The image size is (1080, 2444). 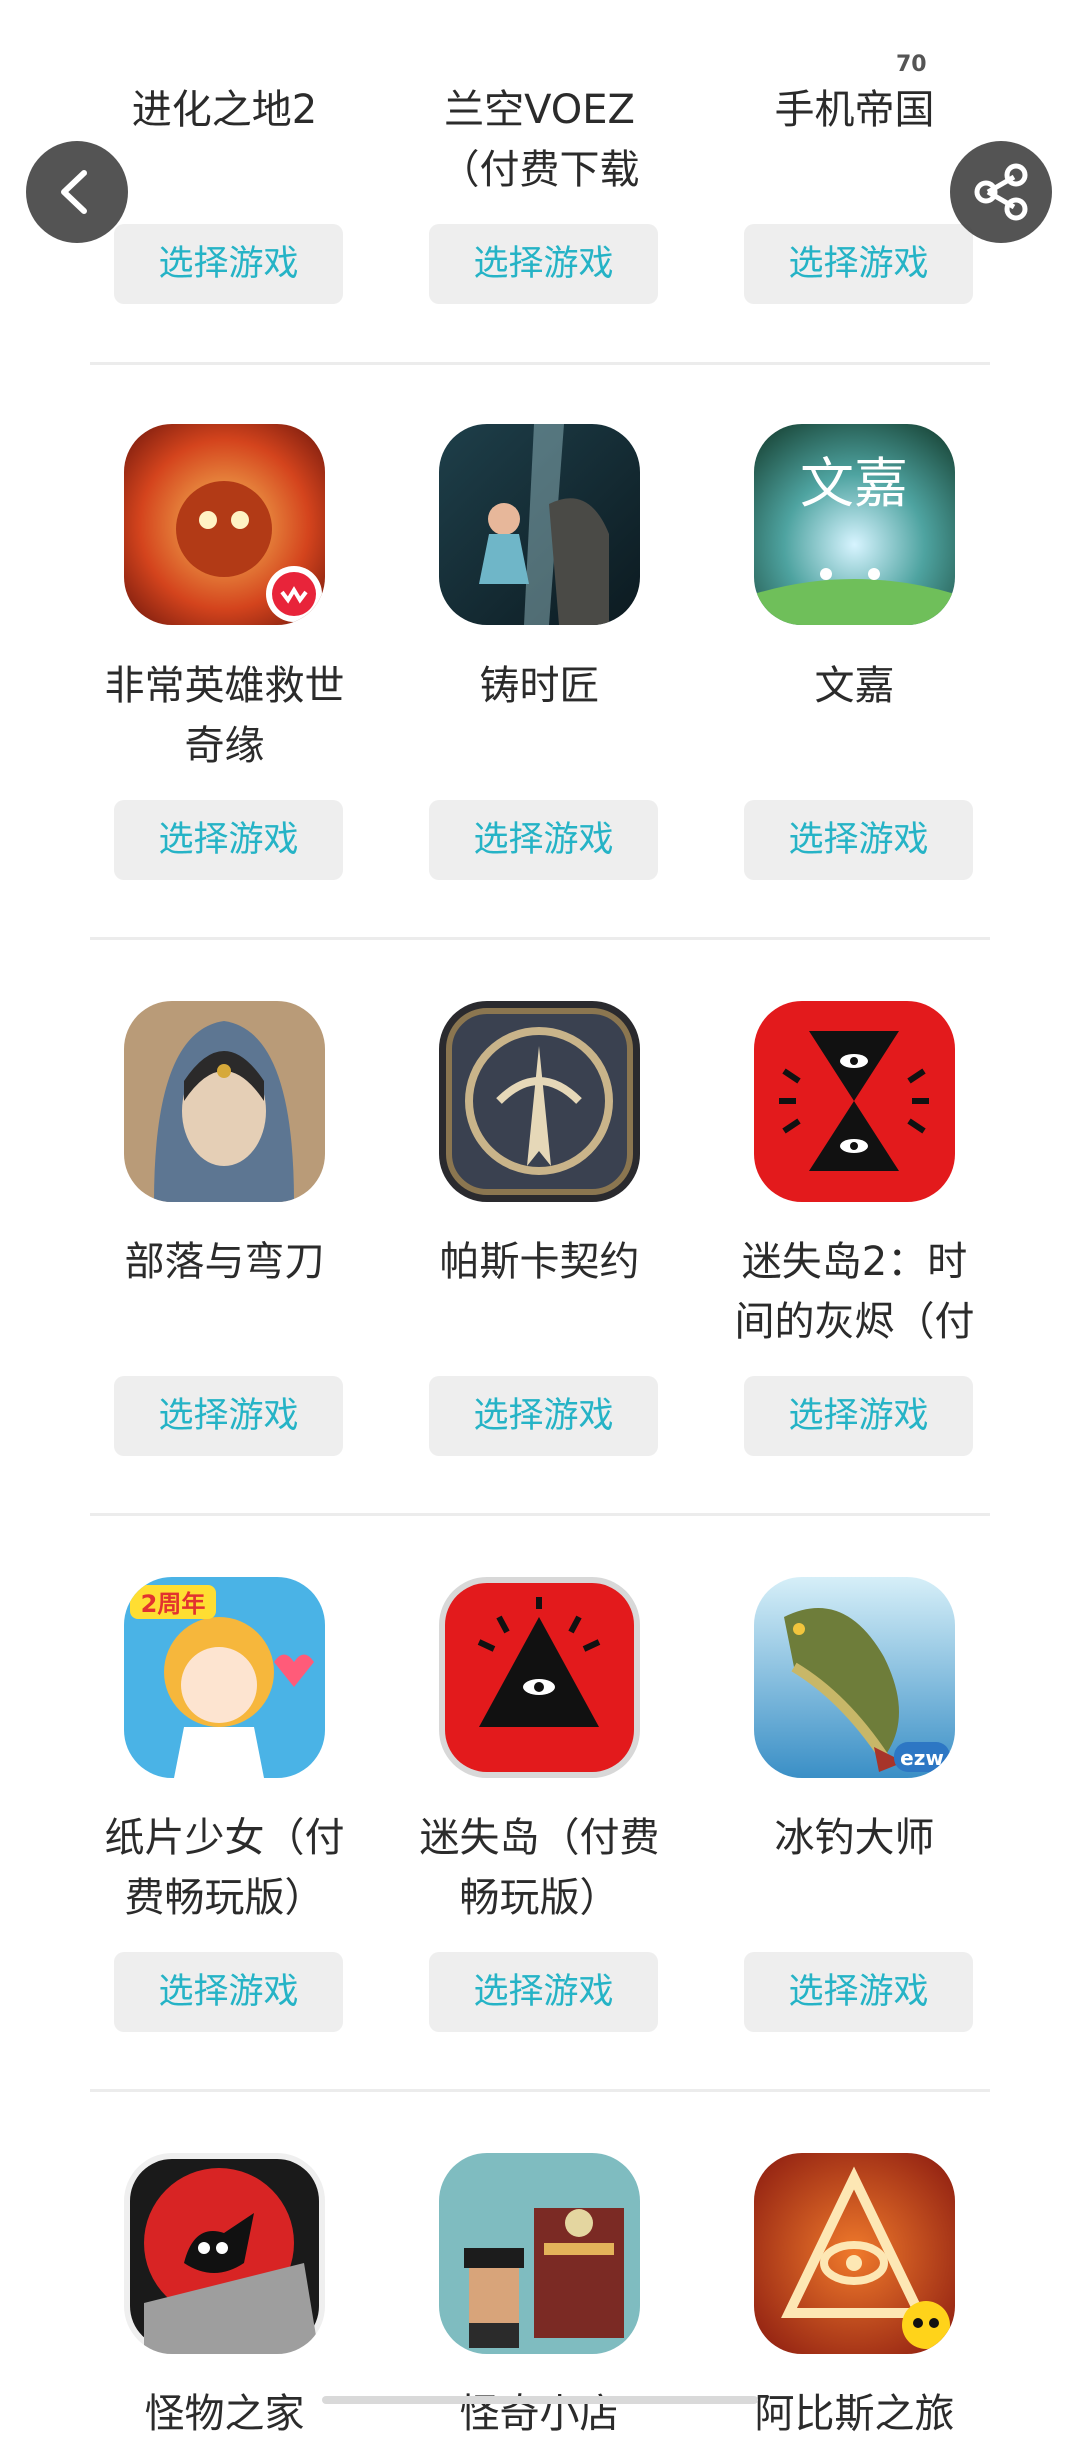 I want to click on game-card: 阿比斯之旅, so click(x=854, y=2295).